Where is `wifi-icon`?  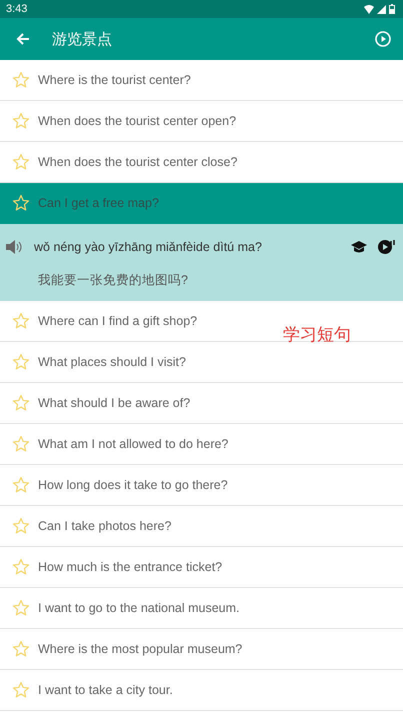
wifi-icon is located at coordinates (369, 9).